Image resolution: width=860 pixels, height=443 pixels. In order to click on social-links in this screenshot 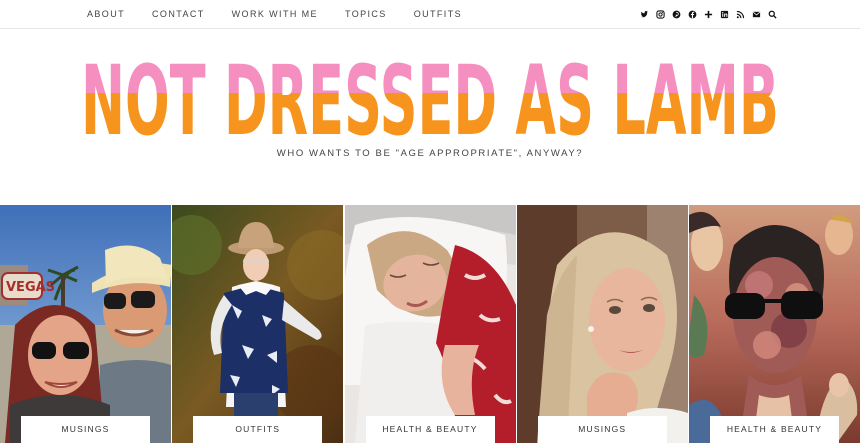, I will do `click(708, 14)`.